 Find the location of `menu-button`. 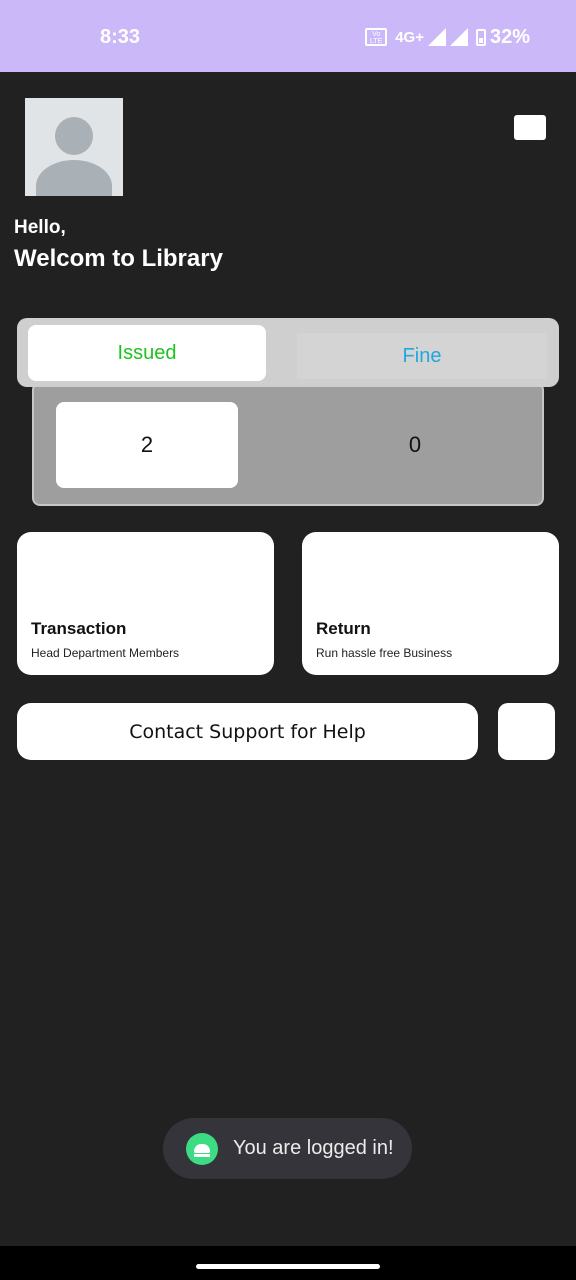

menu-button is located at coordinates (530, 127).